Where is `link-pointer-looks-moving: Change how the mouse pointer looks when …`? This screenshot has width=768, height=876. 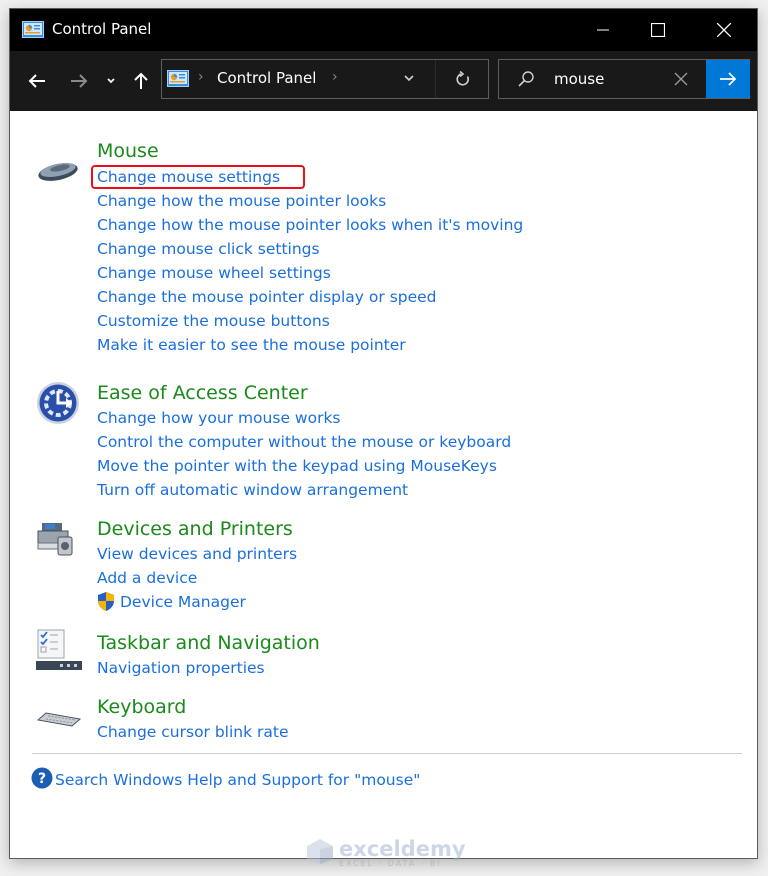
link-pointer-looks-moving: Change how the mouse pointer looks when … is located at coordinates (310, 225).